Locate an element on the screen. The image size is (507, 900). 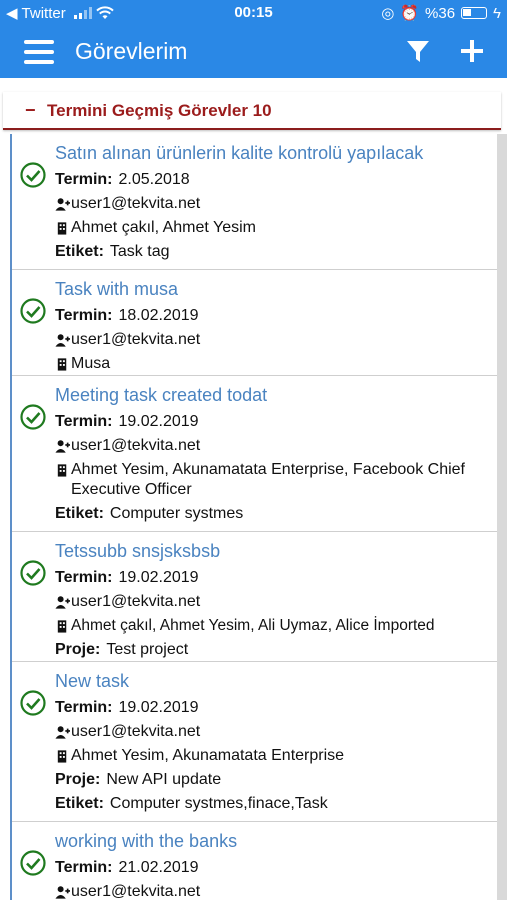
assignees-row: Ahmet Yesim, Akunamatata Enterprise is located at coordinates (275, 756).